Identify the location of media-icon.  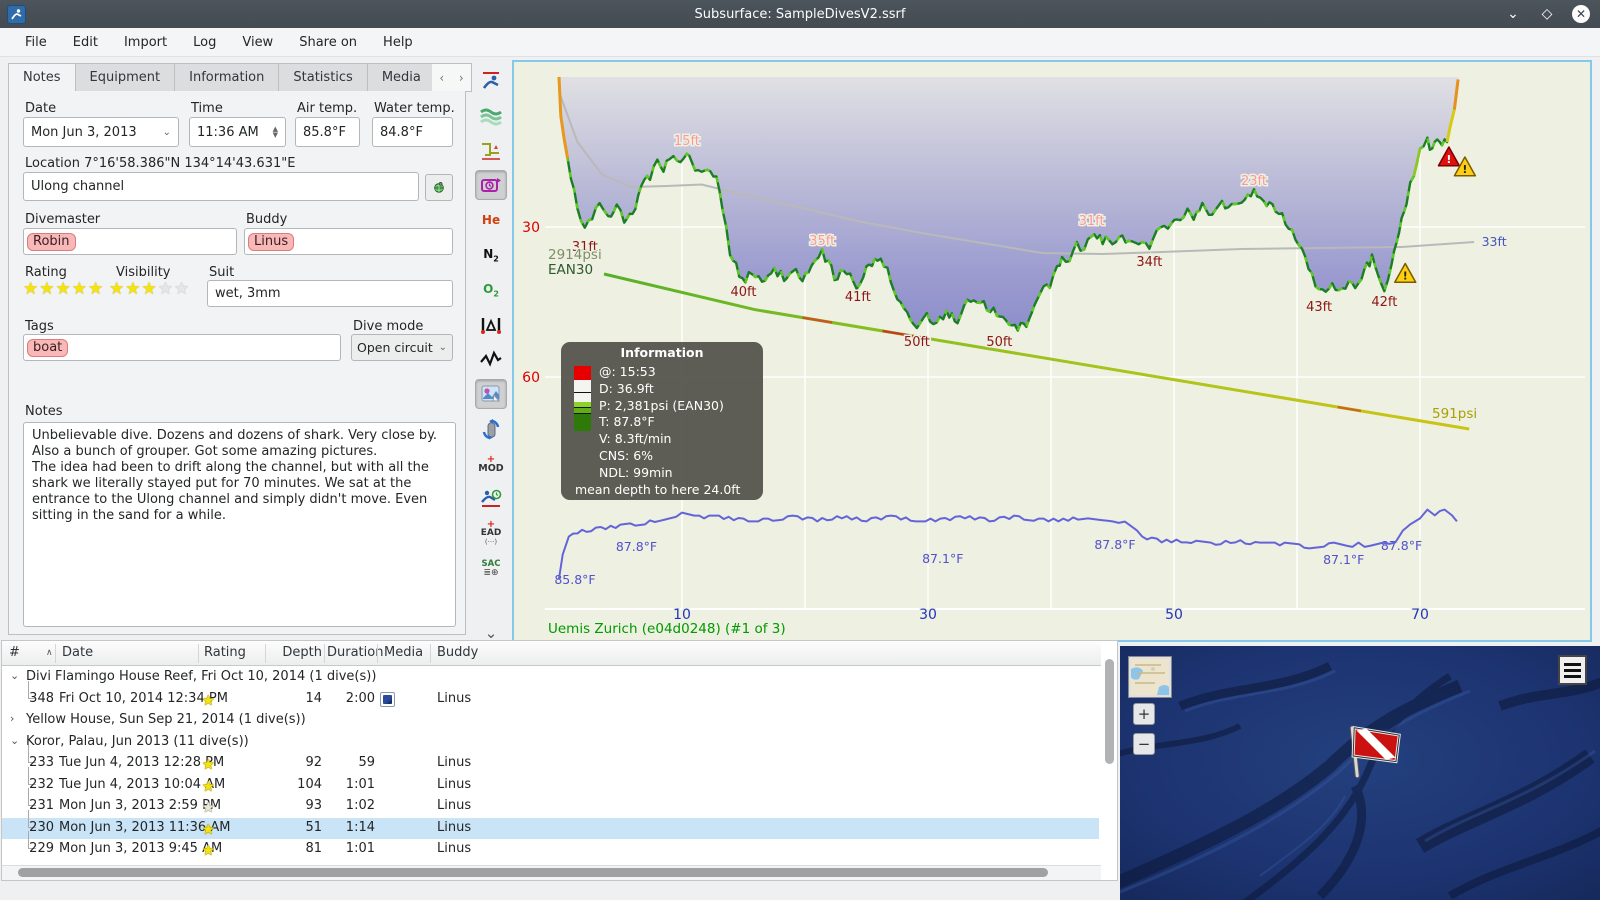
(387, 699).